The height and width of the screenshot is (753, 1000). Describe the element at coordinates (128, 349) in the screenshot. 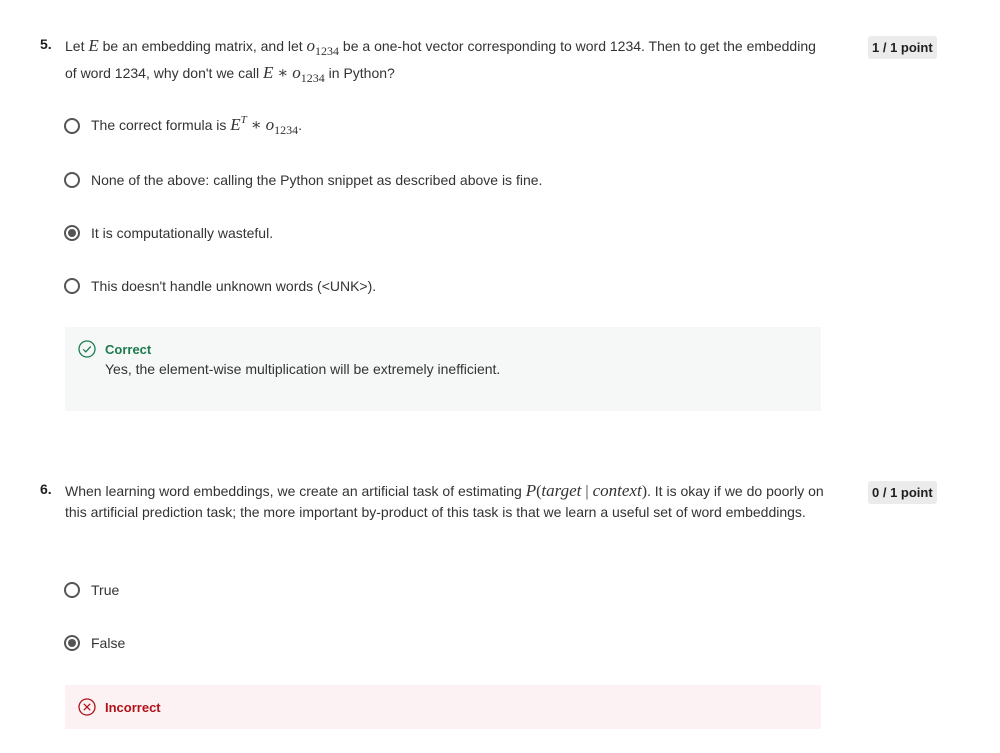

I see `feedback-status: Correct` at that location.